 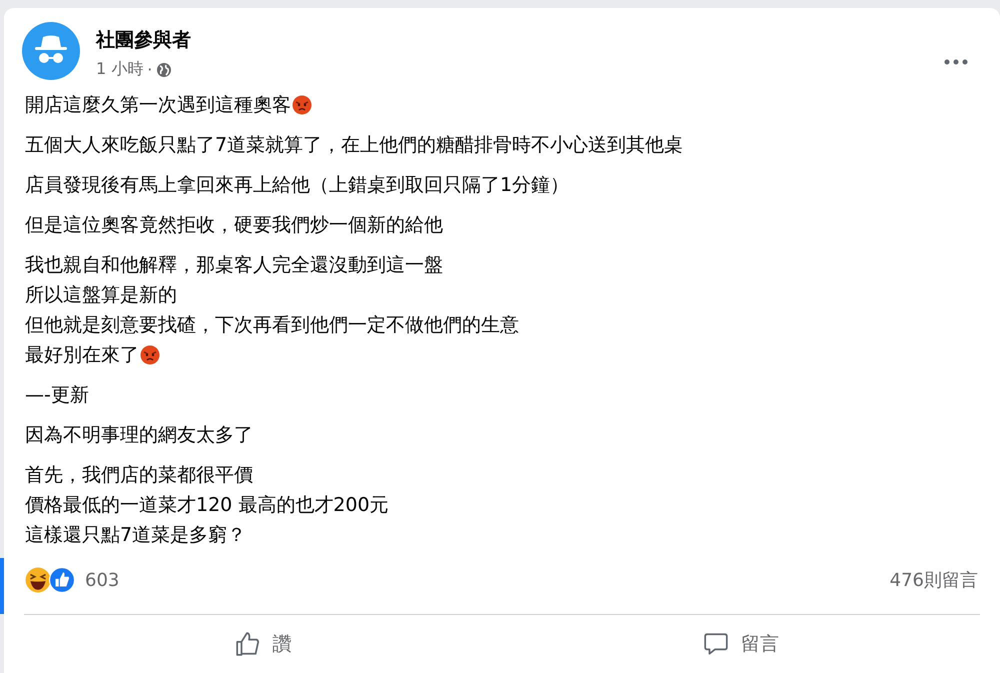 What do you see at coordinates (57, 395) in the screenshot?
I see `post-text: —-更新` at bounding box center [57, 395].